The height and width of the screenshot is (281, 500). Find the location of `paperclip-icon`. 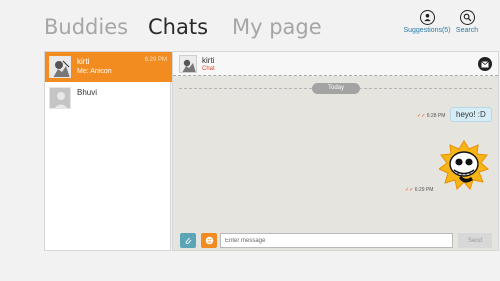

paperclip-icon is located at coordinates (188, 240).